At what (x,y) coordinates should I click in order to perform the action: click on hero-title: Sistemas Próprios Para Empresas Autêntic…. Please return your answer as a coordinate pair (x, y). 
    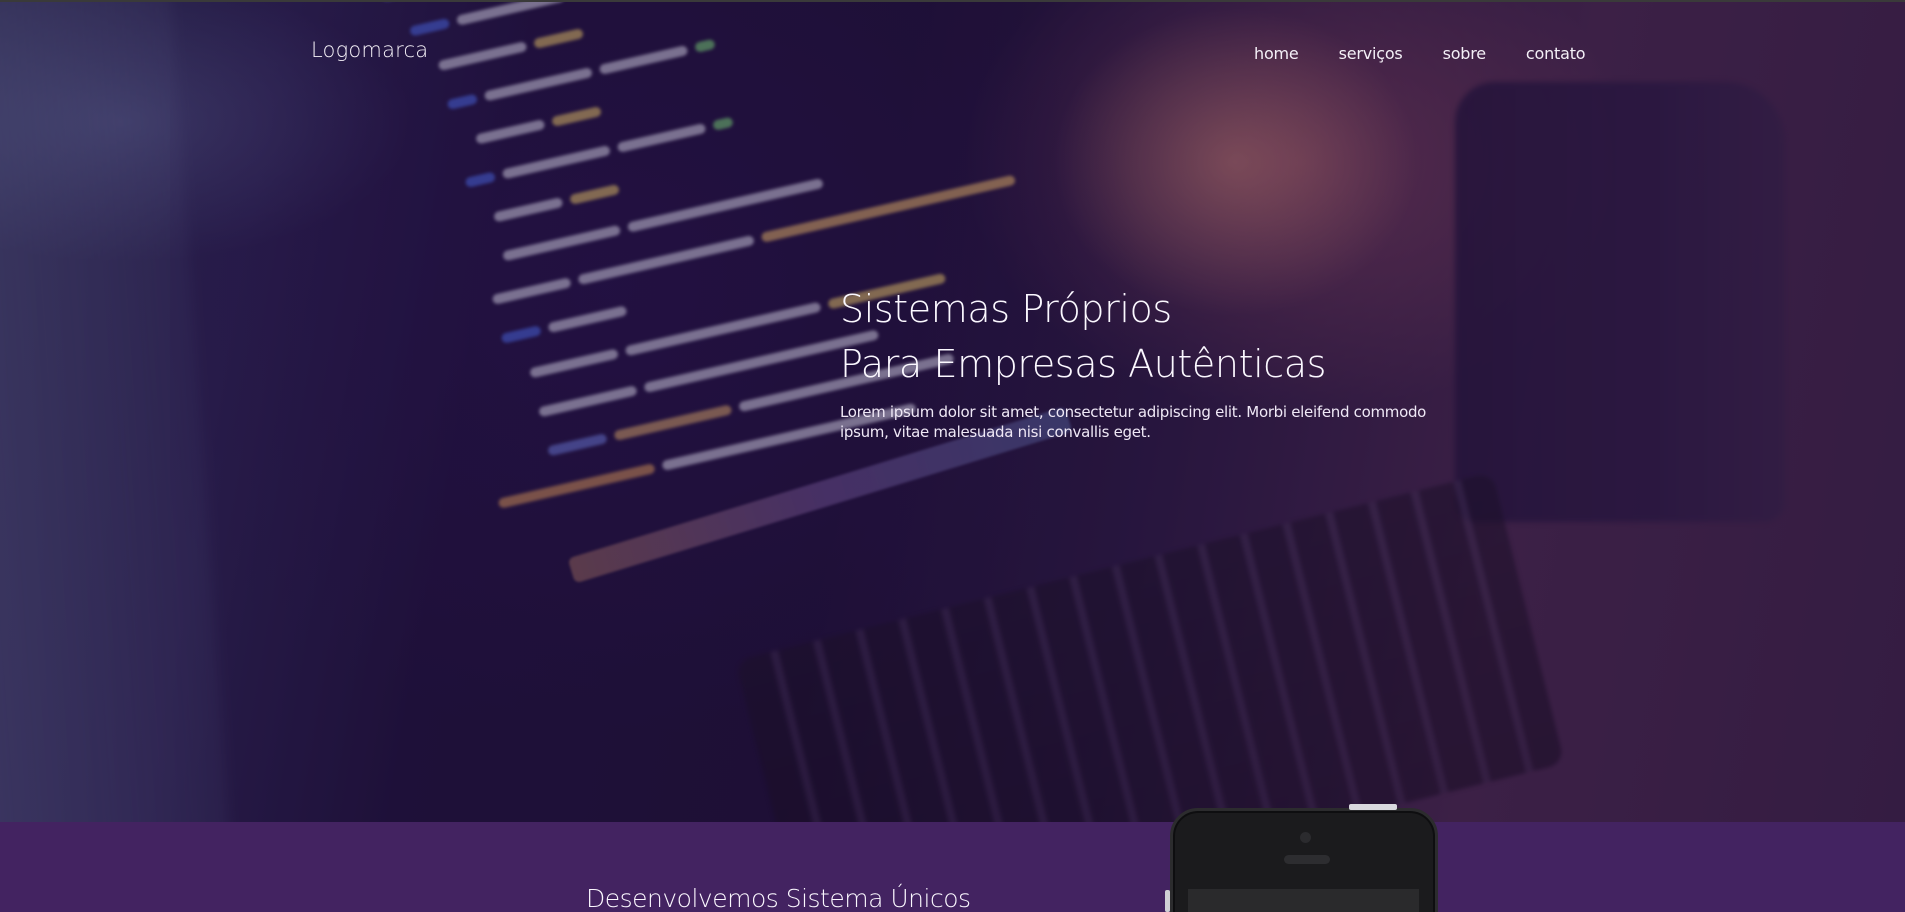
    Looking at the image, I should click on (1150, 337).